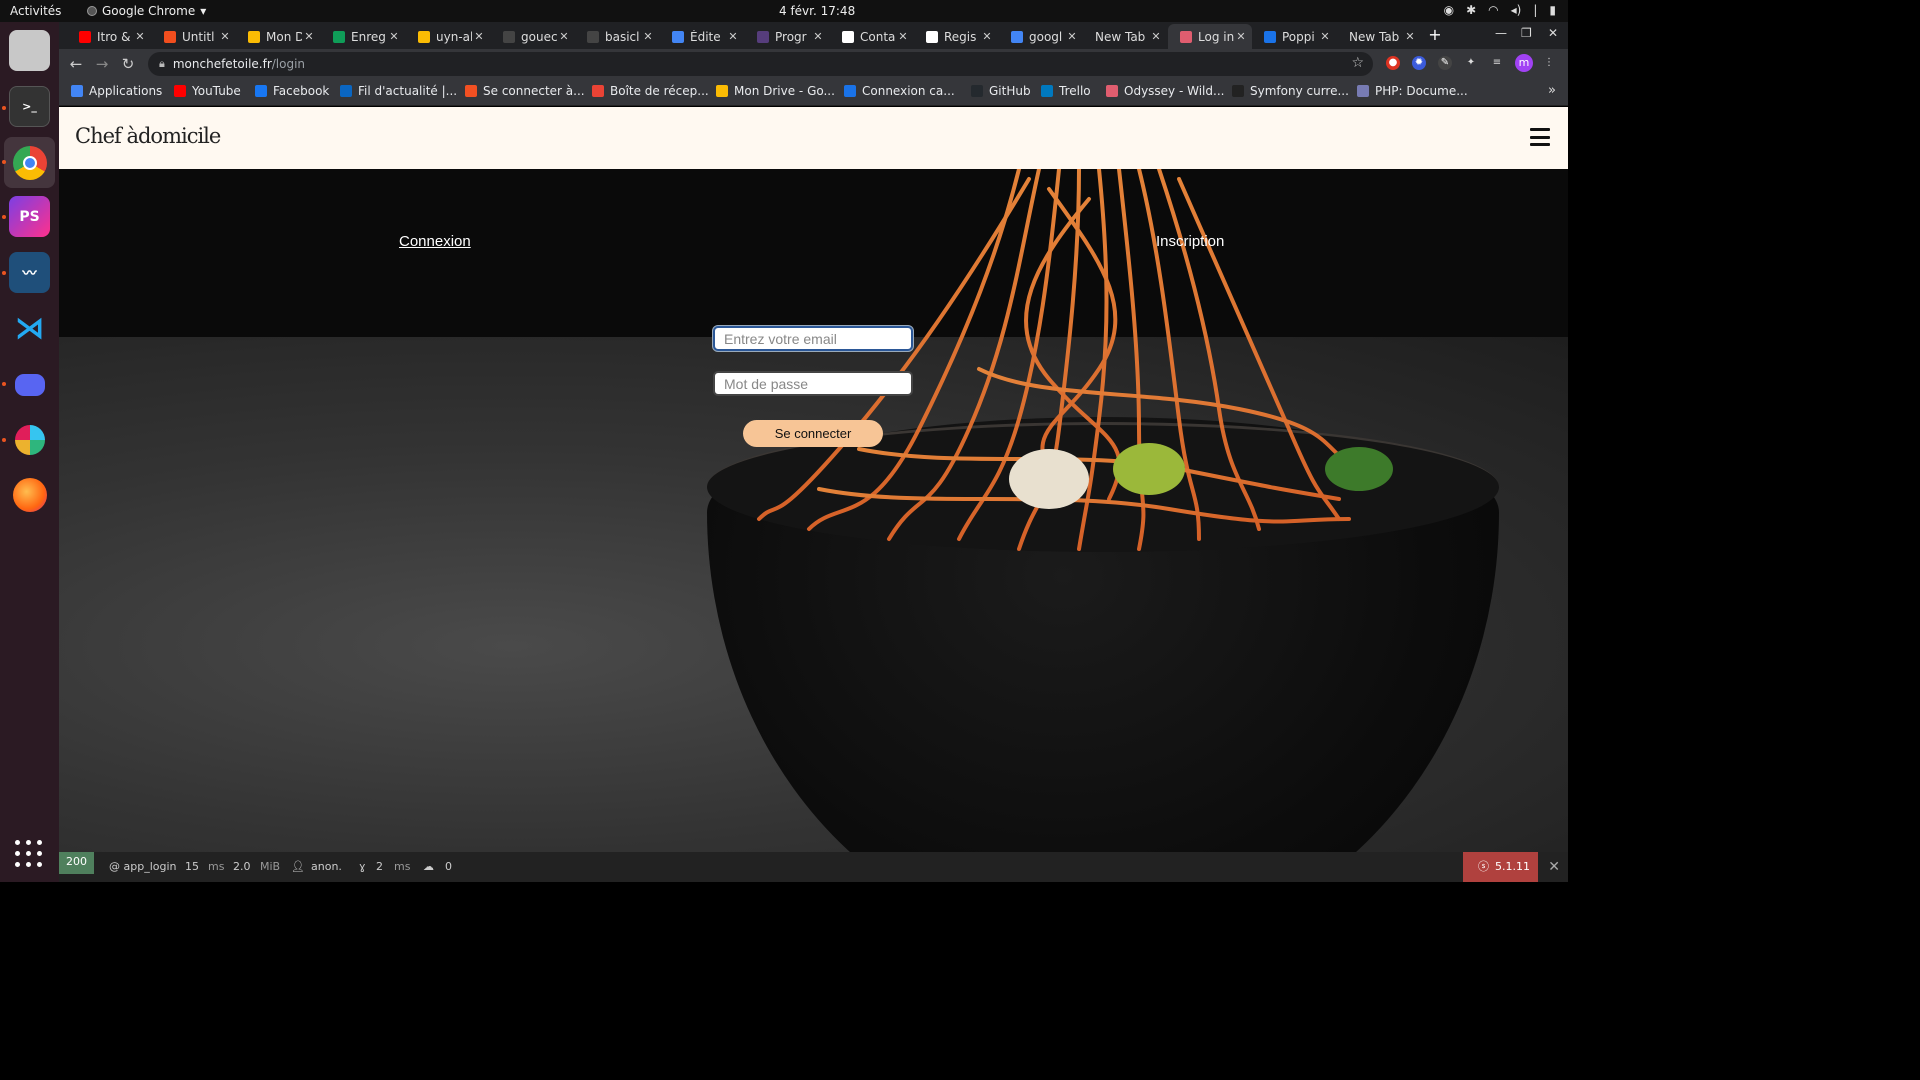 The image size is (1920, 1080). What do you see at coordinates (292, 91) in the screenshot?
I see `bookmark-item: Facebook` at bounding box center [292, 91].